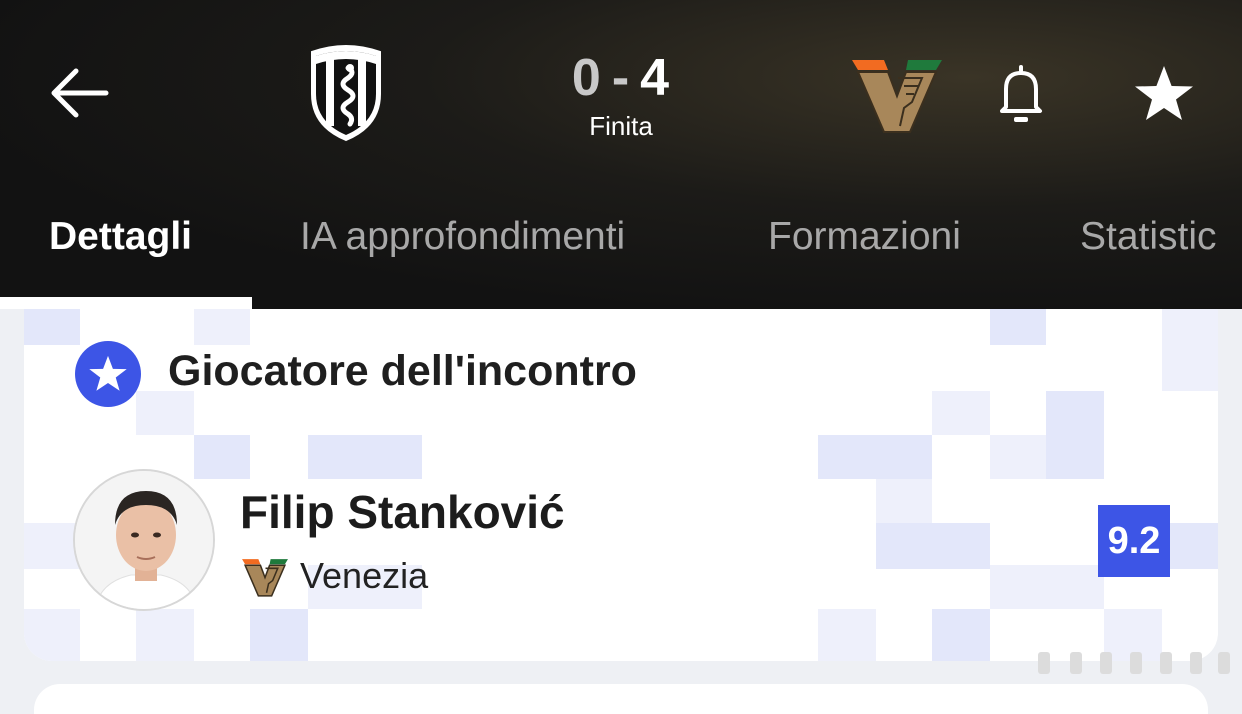 The image size is (1242, 714). I want to click on scroll-indicator, so click(1133, 663).